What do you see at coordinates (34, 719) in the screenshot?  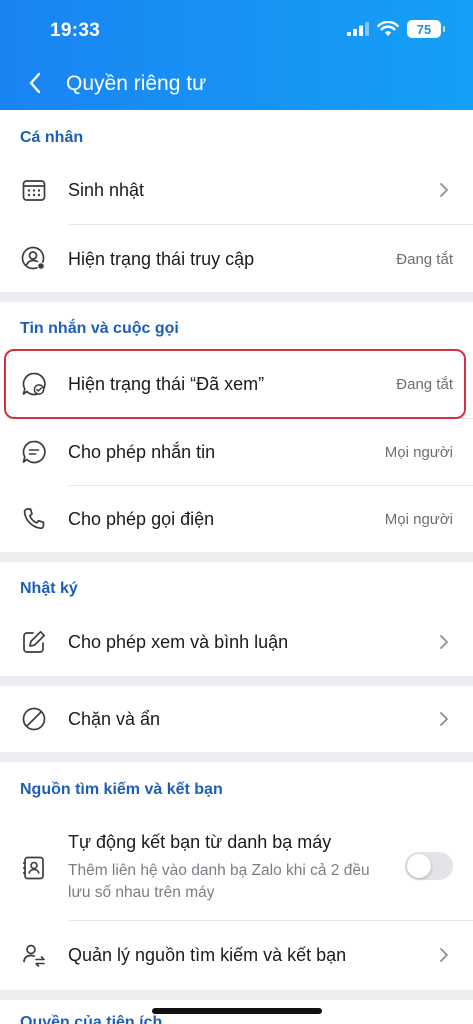 I see `block-icon` at bounding box center [34, 719].